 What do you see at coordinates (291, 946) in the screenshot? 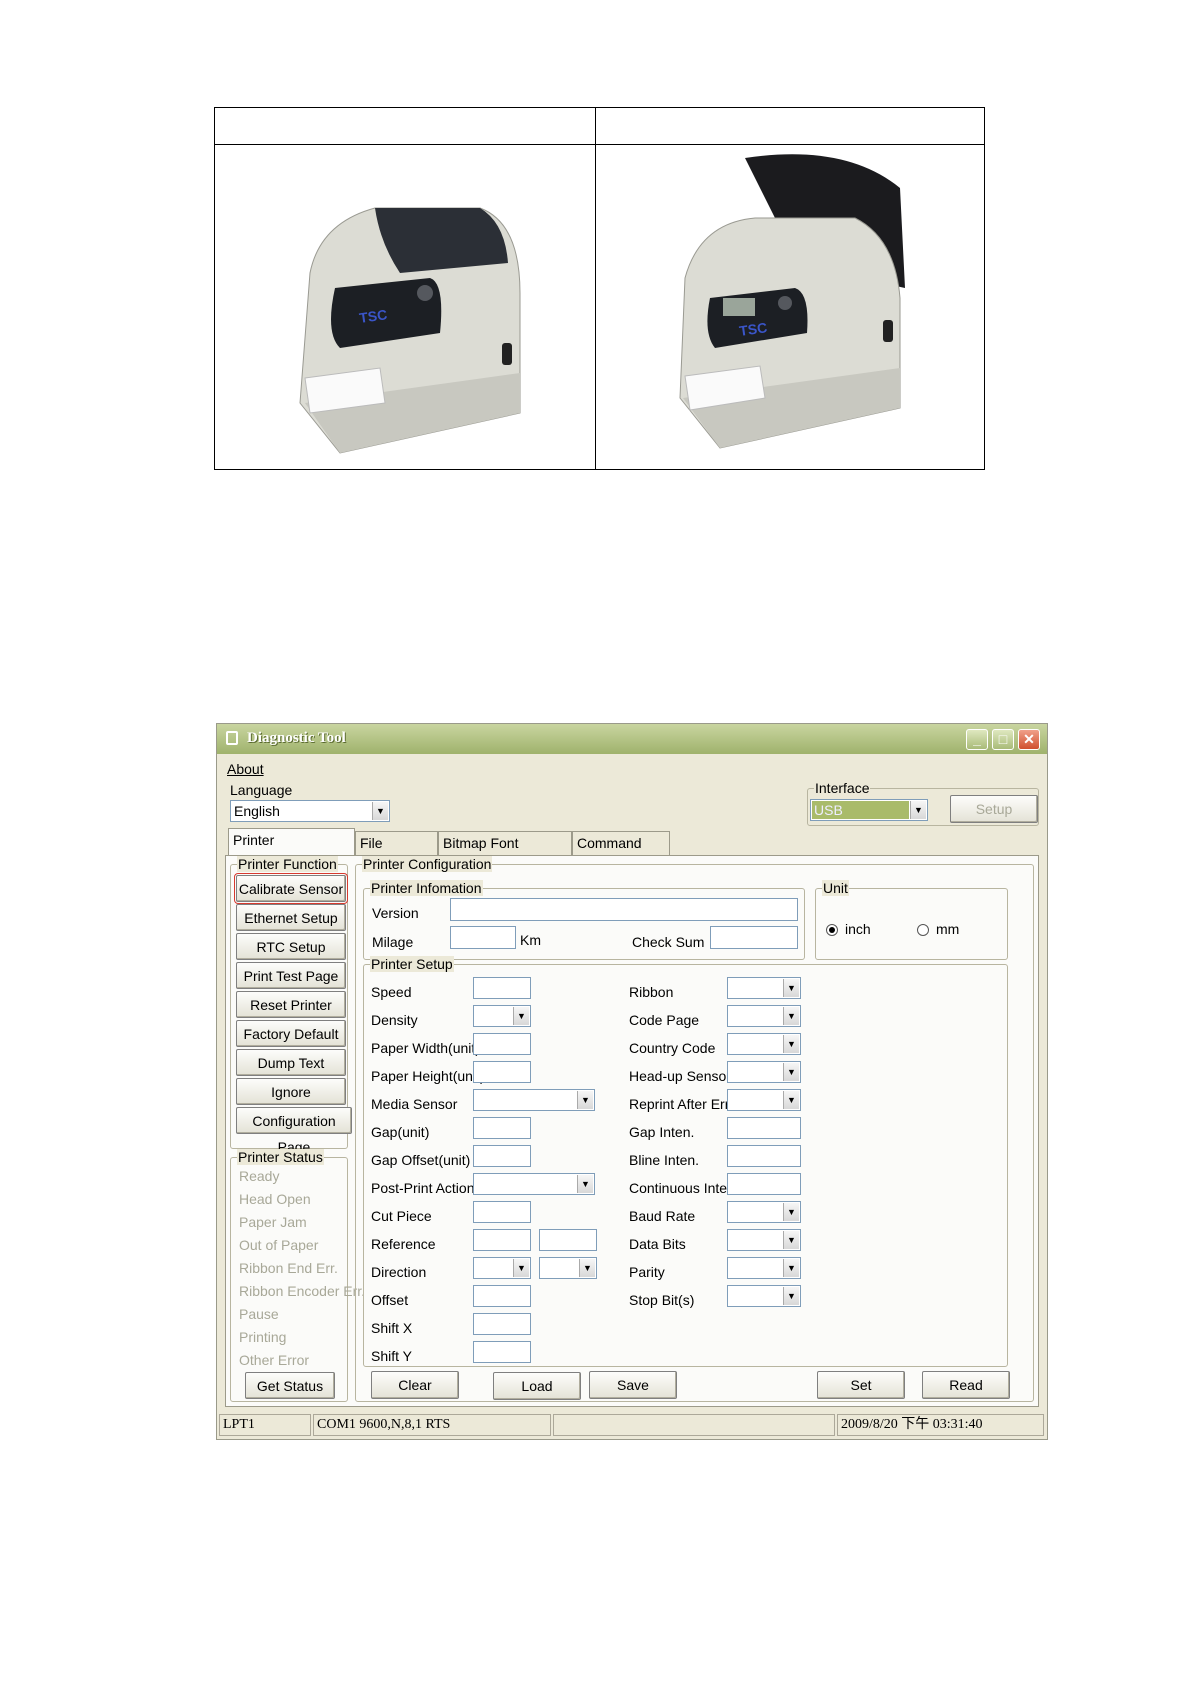
I see `rtc-setup-button: RTC Setup` at bounding box center [291, 946].